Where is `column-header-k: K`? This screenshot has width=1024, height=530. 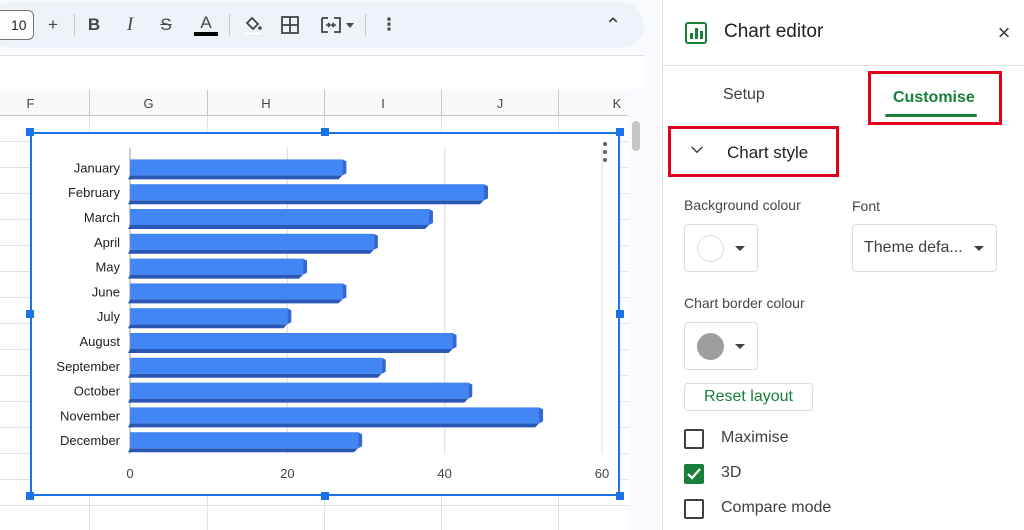
column-header-k: K is located at coordinates (609, 103).